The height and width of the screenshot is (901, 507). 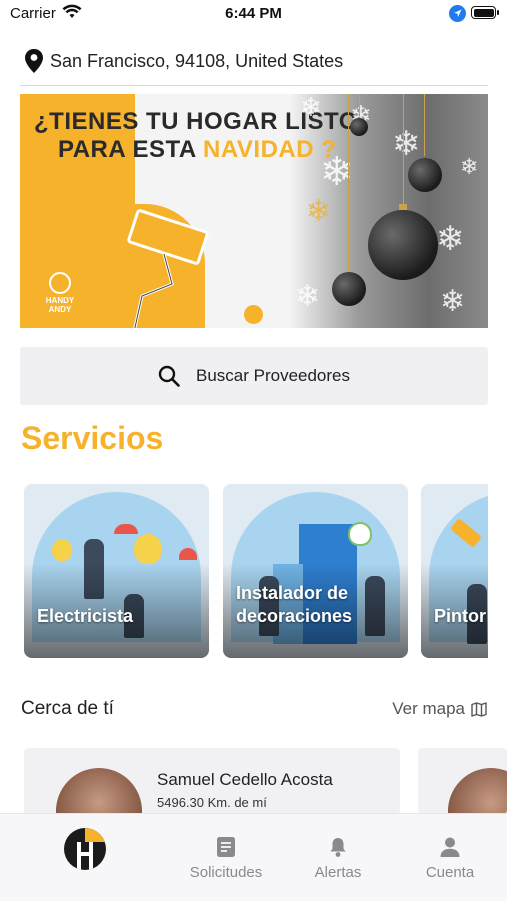 What do you see at coordinates (212, 802) in the screenshot?
I see `provider-distance: 5496.30 Km. de mí` at bounding box center [212, 802].